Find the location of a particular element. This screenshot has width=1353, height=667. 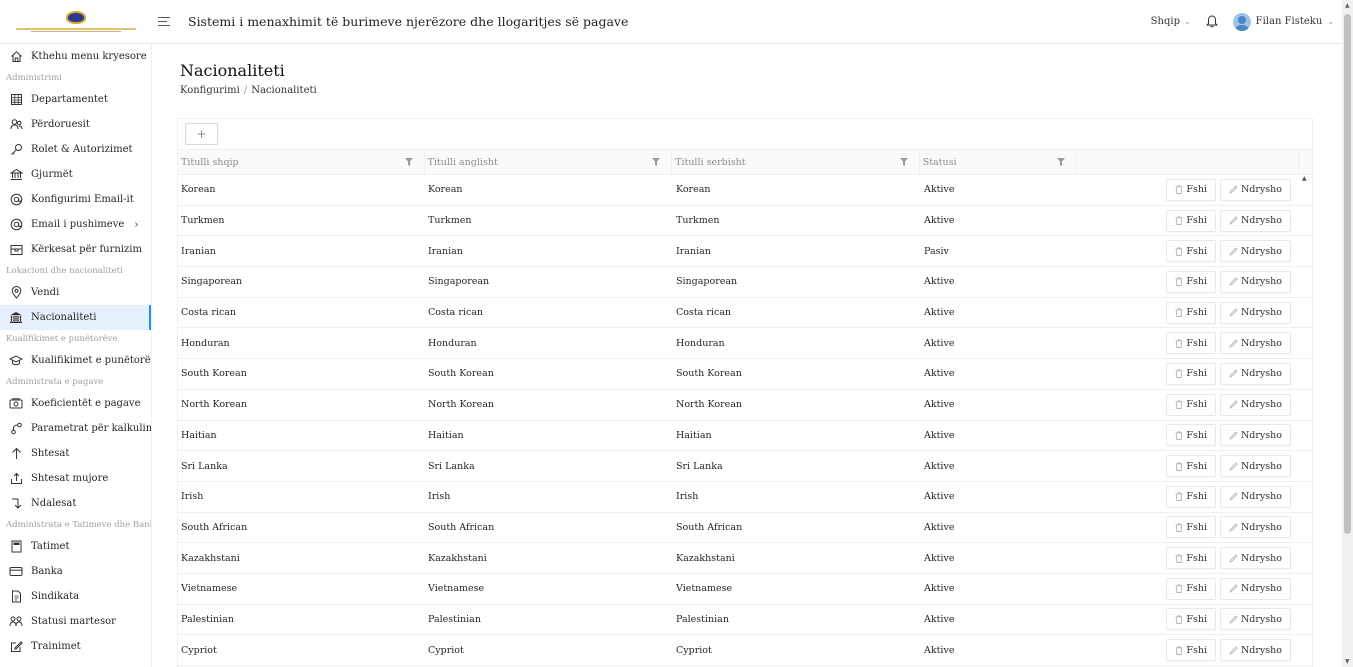

sidebar-item-gjurm-t: Gjurmët is located at coordinates (75, 174).